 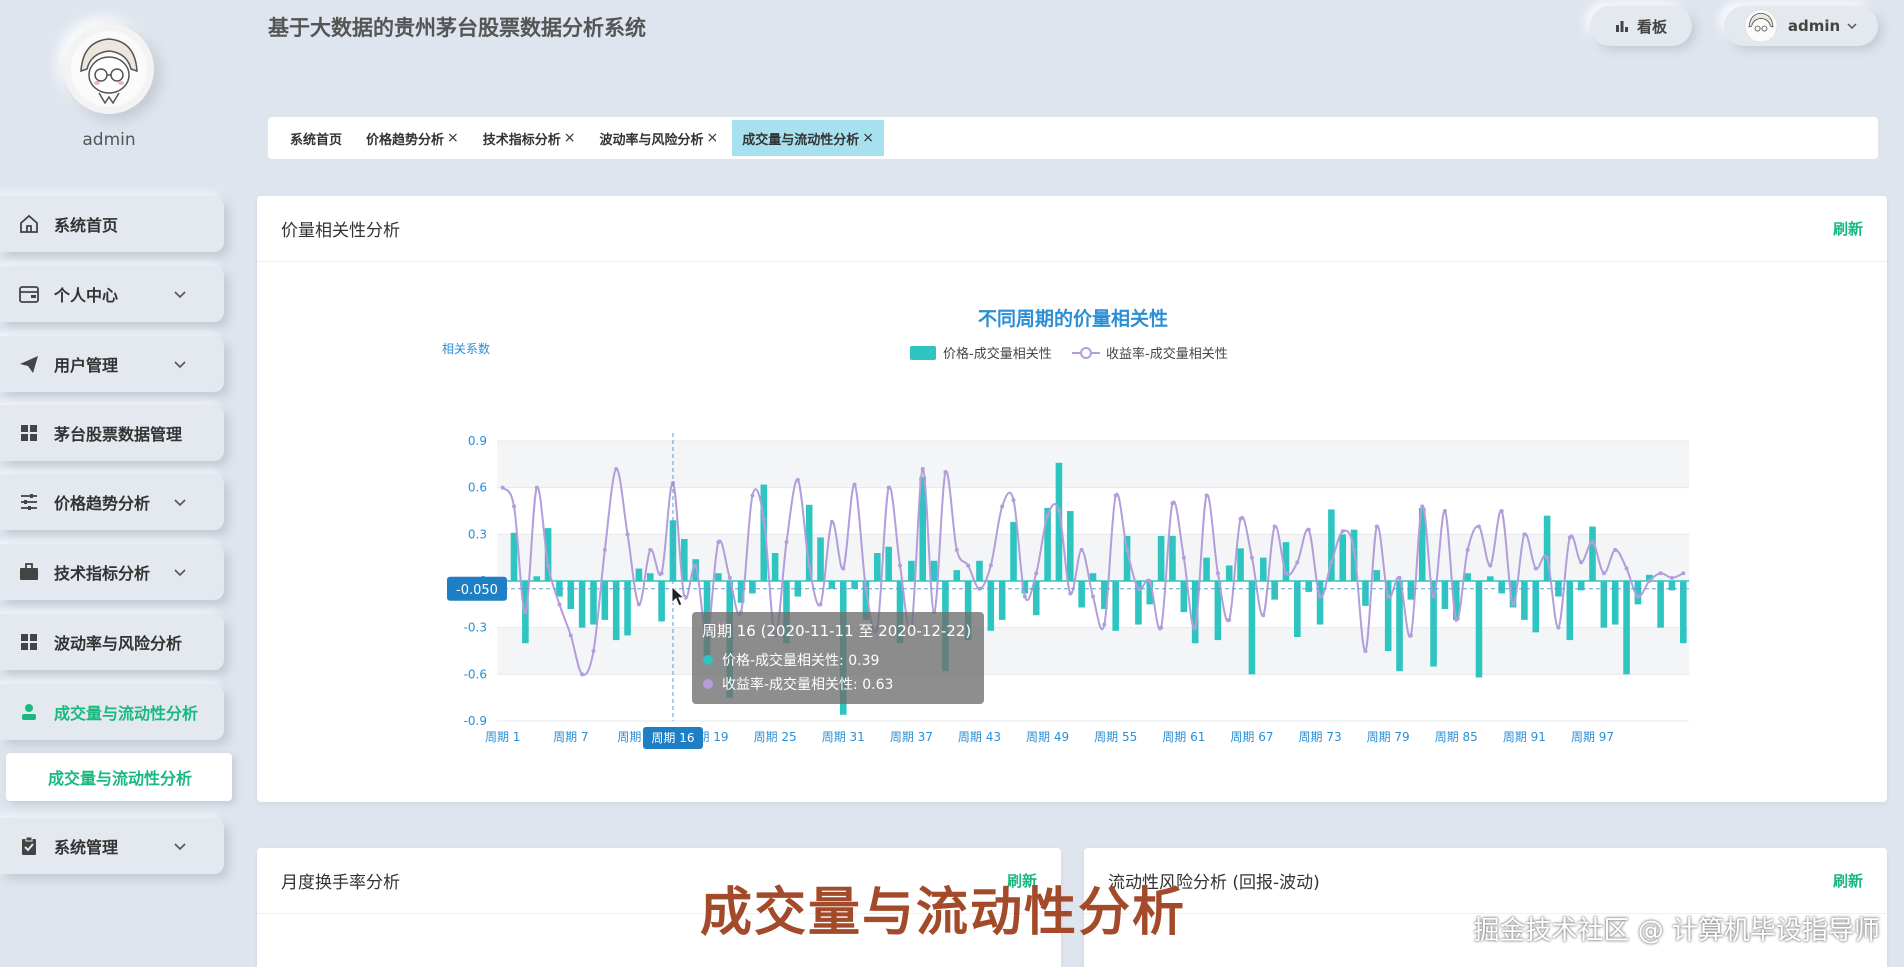 I want to click on sidebar-item-5: 价格趋势分析, so click(x=112, y=502).